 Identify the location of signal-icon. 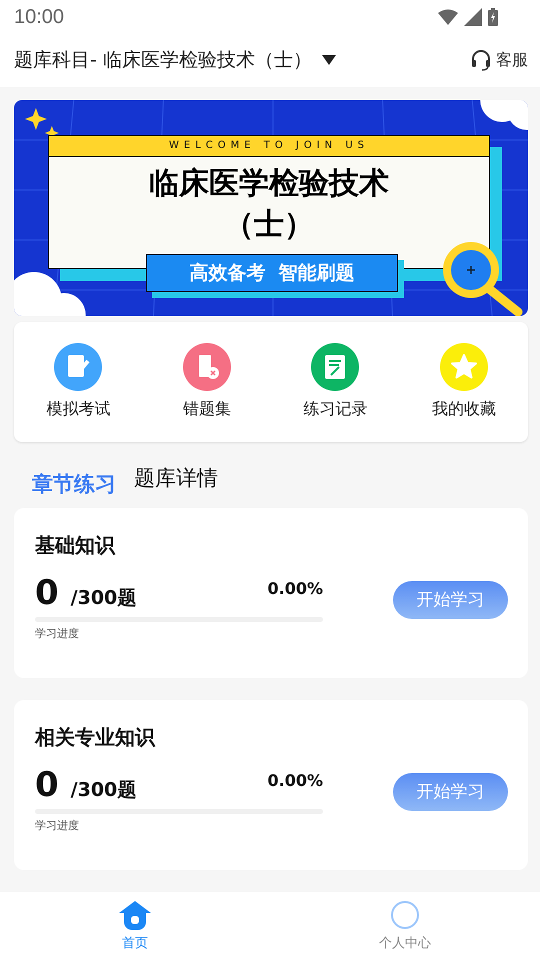
(473, 17).